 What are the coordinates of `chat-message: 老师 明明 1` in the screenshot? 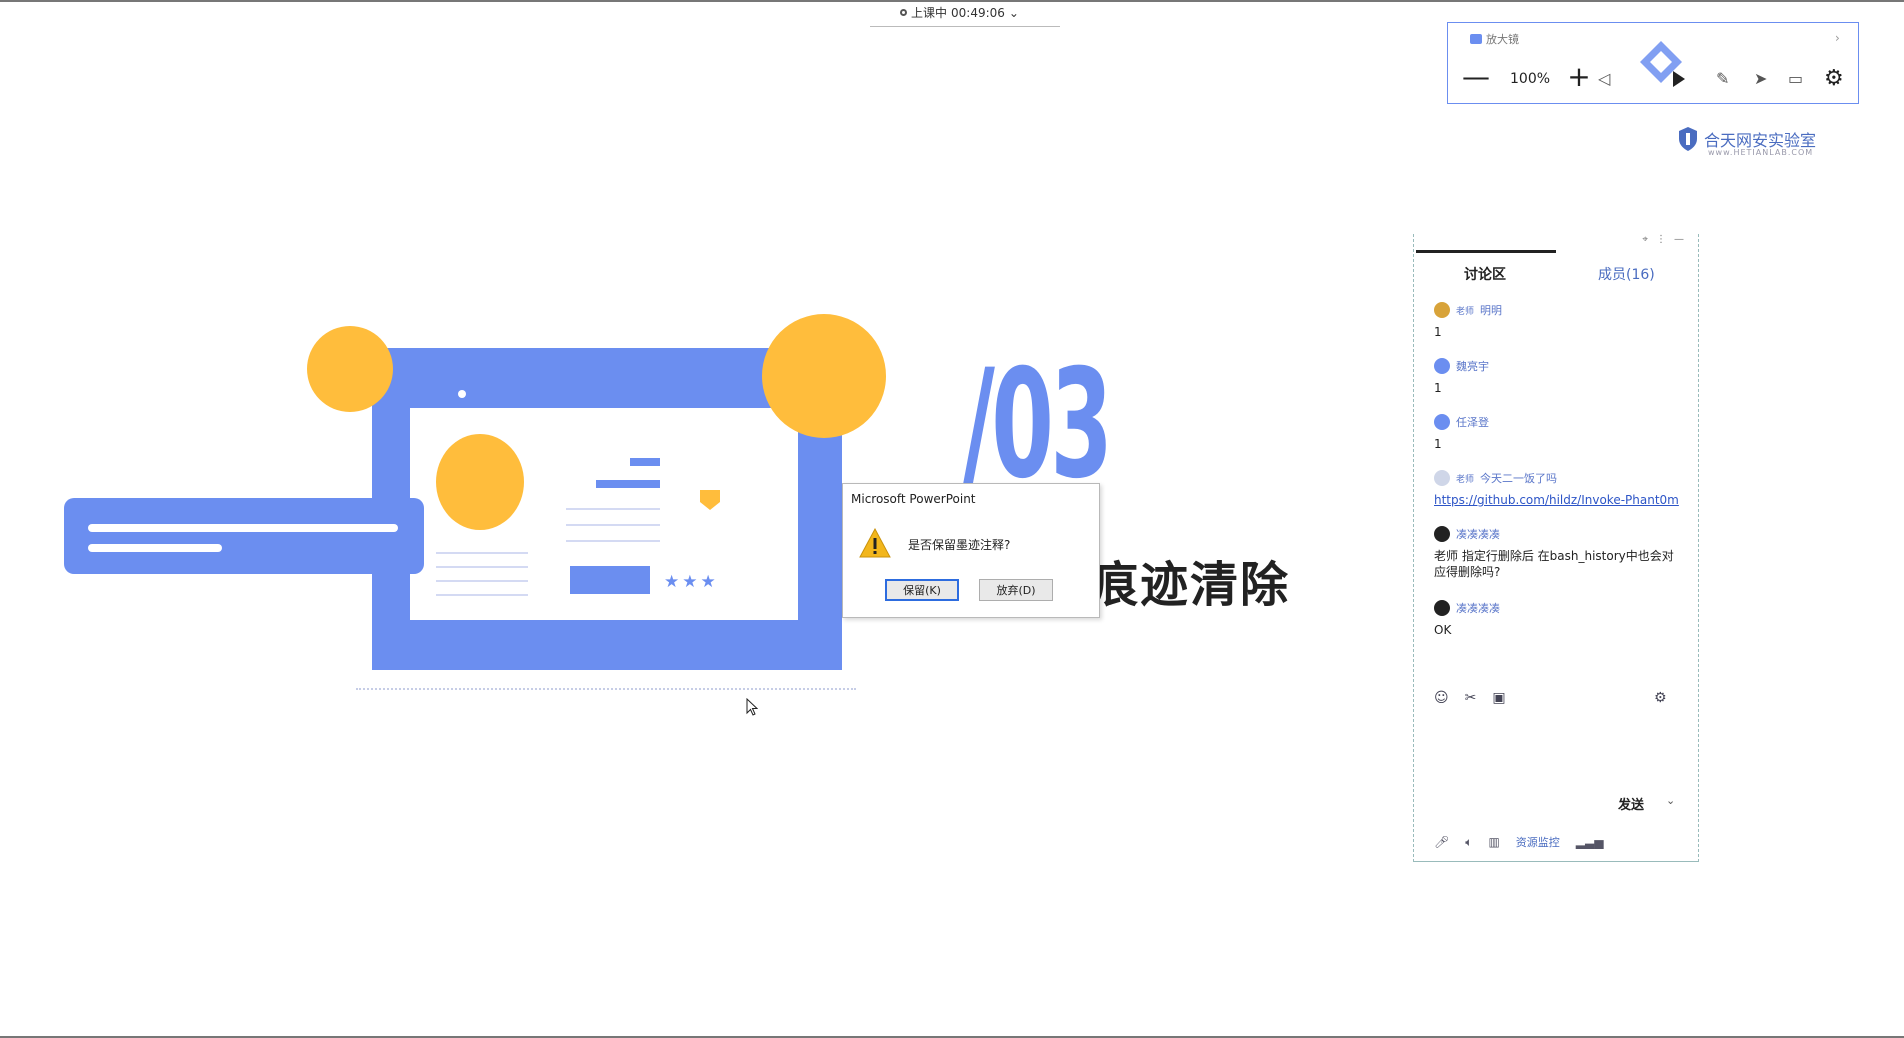 It's located at (1559, 321).